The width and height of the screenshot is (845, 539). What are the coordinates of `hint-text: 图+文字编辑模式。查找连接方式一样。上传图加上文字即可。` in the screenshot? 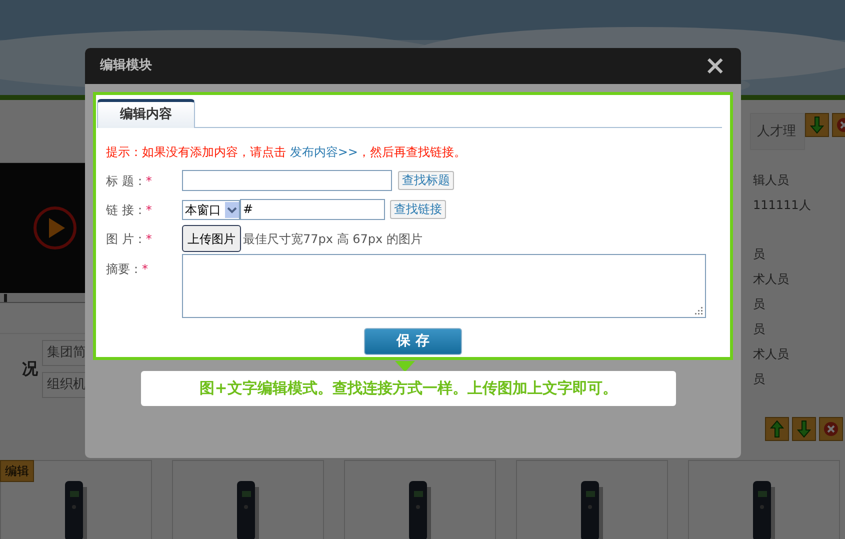 It's located at (409, 389).